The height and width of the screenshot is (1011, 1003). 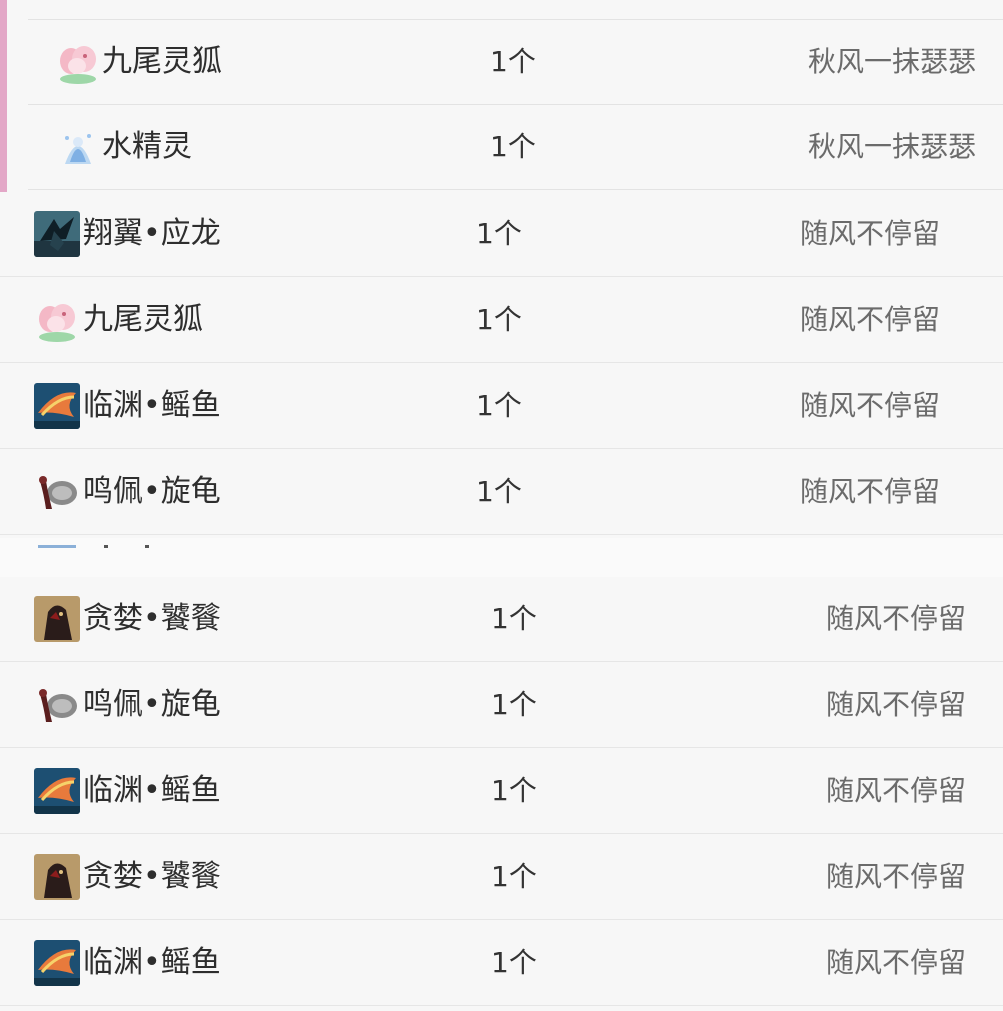 I want to click on water-spirit-icon, so click(x=78, y=147).